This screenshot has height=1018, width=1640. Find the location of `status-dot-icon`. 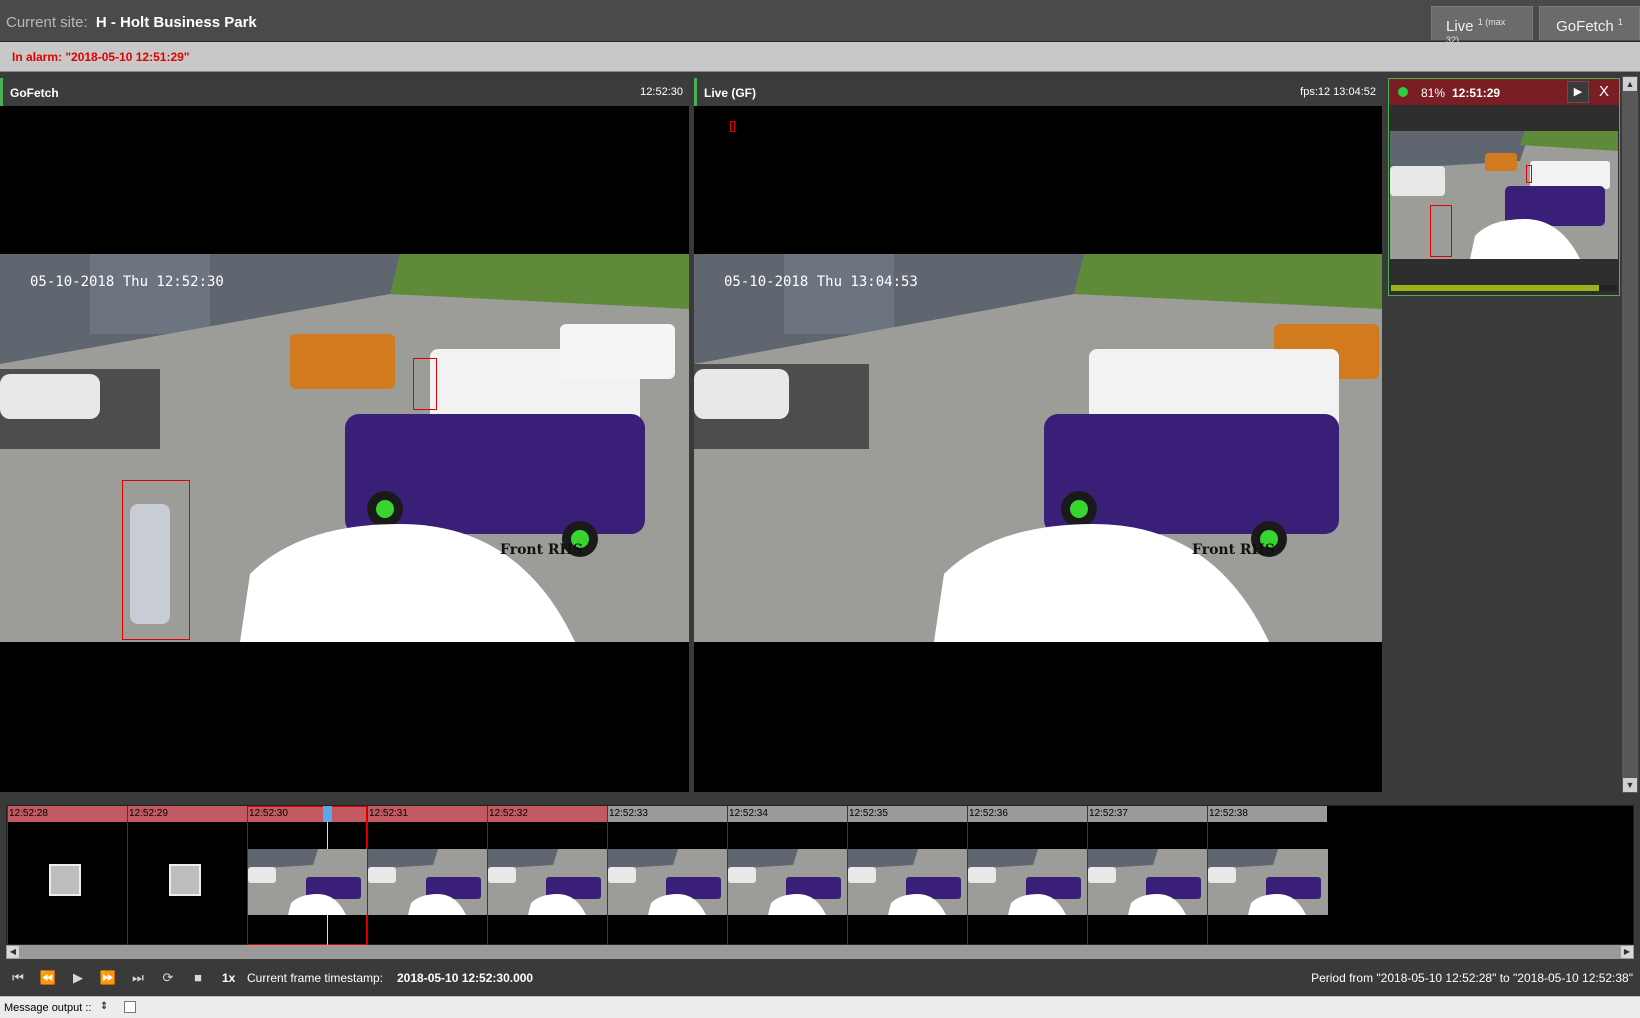

status-dot-icon is located at coordinates (1403, 92).